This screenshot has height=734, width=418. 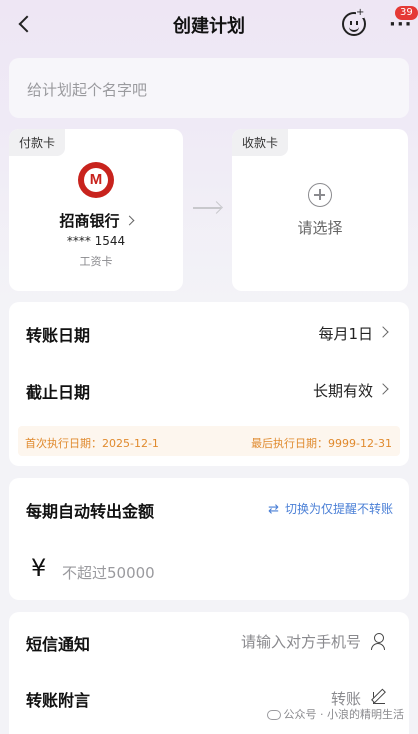 What do you see at coordinates (90, 511) in the screenshot?
I see `amount-label: 每期自动转出金额` at bounding box center [90, 511].